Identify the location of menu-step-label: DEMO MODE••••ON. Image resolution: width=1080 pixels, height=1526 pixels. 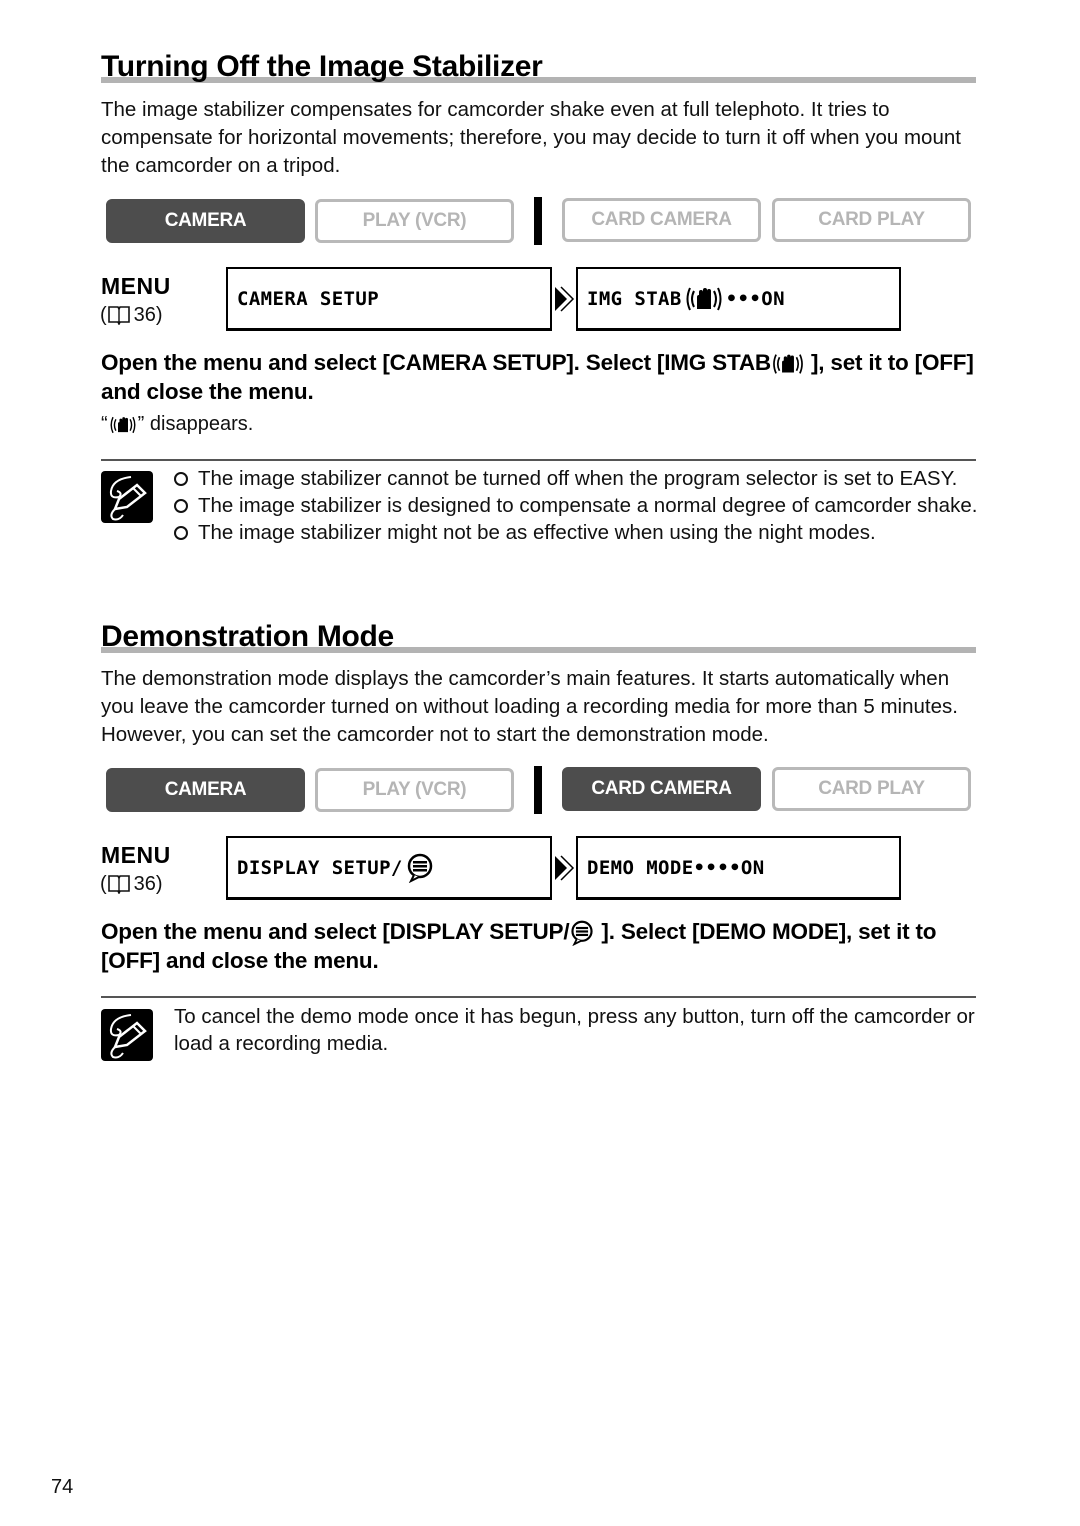
(676, 867).